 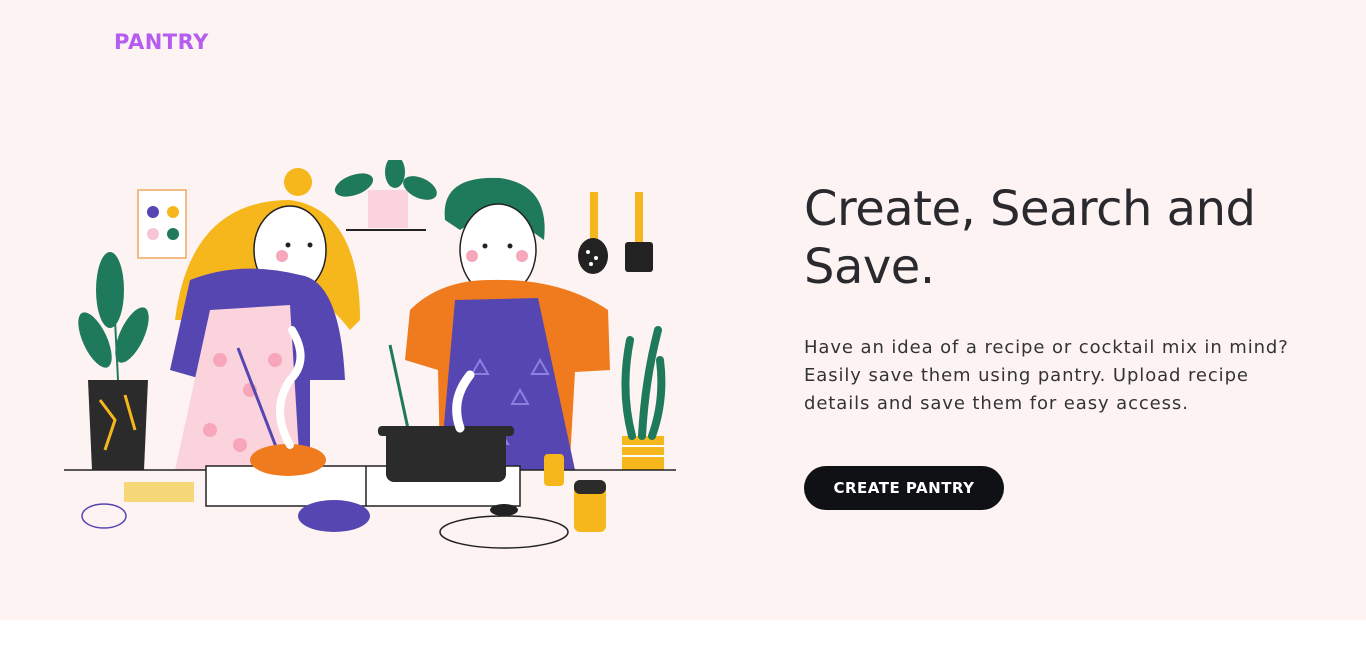 What do you see at coordinates (385, 195) in the screenshot?
I see `shelf-plant-icon` at bounding box center [385, 195].